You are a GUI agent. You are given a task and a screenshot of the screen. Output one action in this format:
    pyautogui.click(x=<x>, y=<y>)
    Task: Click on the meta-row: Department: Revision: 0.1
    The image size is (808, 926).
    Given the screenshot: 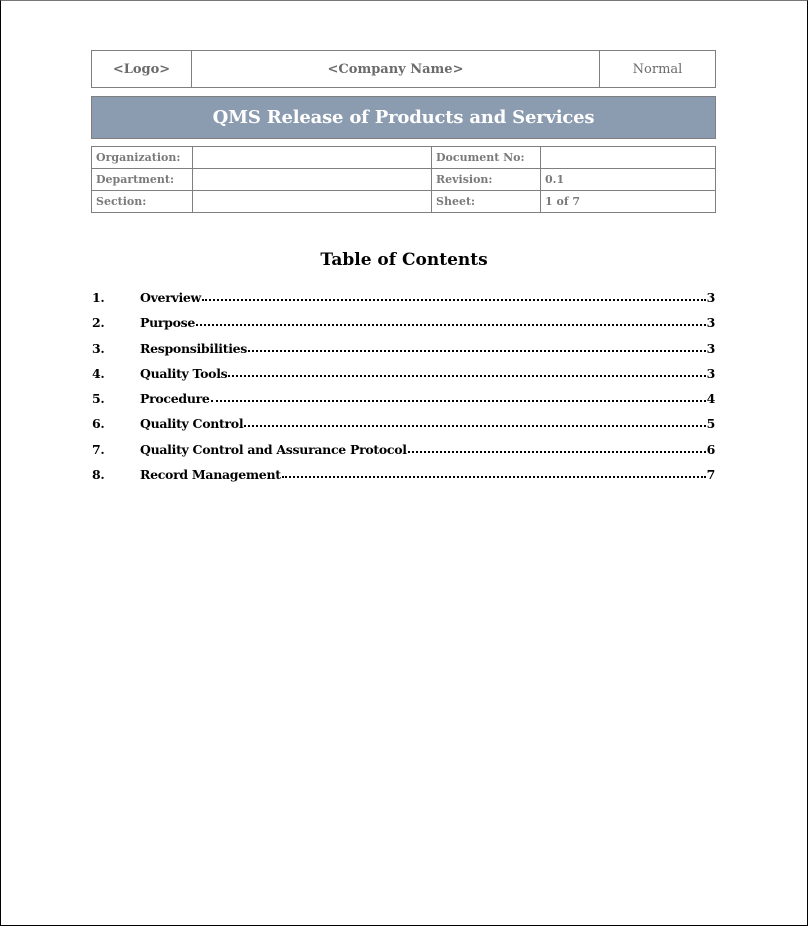 What is the action you would take?
    pyautogui.click(x=403, y=179)
    